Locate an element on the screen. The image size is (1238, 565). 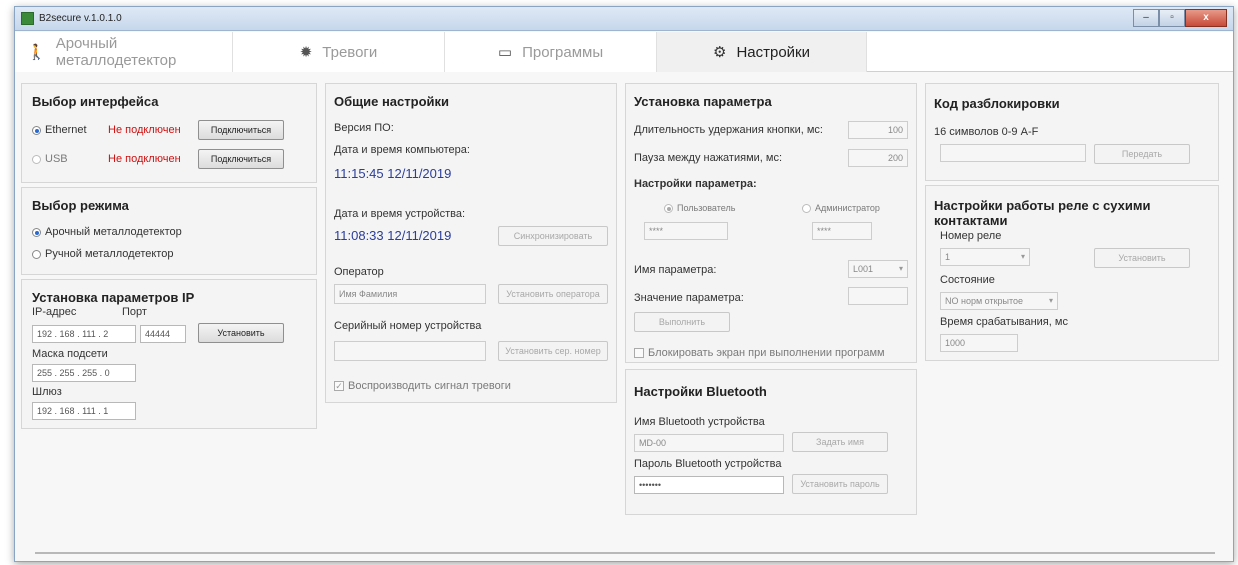
mode-title: Выбор режима is located at coordinates (80, 205).